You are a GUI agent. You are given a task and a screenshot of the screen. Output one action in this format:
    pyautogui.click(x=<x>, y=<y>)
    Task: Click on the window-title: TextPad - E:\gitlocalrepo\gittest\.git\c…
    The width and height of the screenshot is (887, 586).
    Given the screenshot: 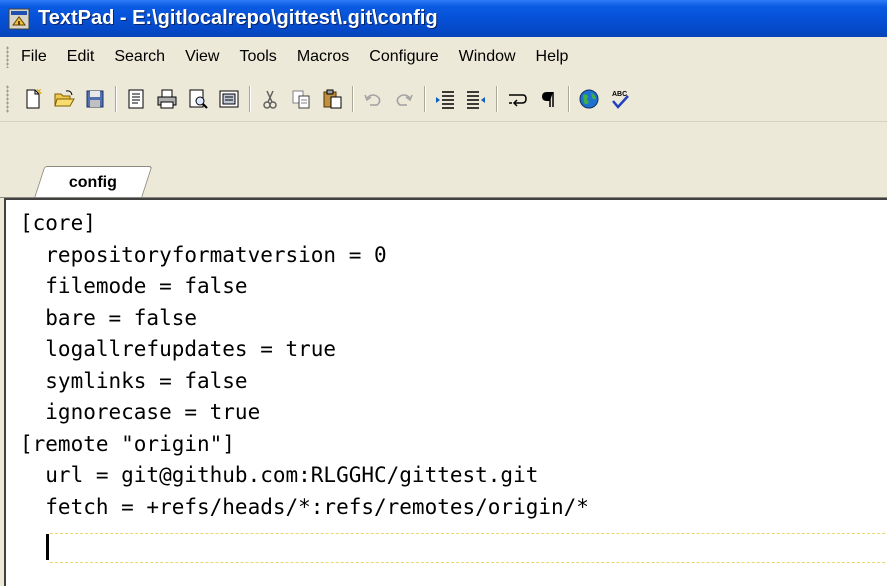 What is the action you would take?
    pyautogui.click(x=238, y=18)
    